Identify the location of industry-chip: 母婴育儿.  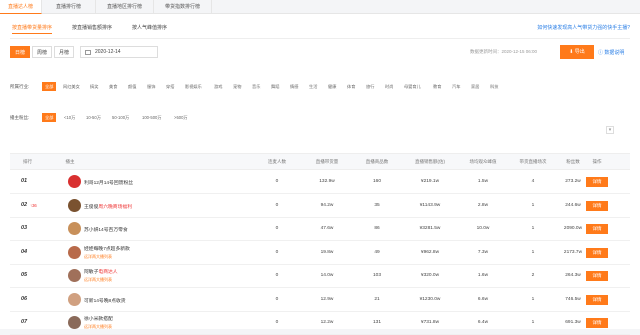
(412, 86).